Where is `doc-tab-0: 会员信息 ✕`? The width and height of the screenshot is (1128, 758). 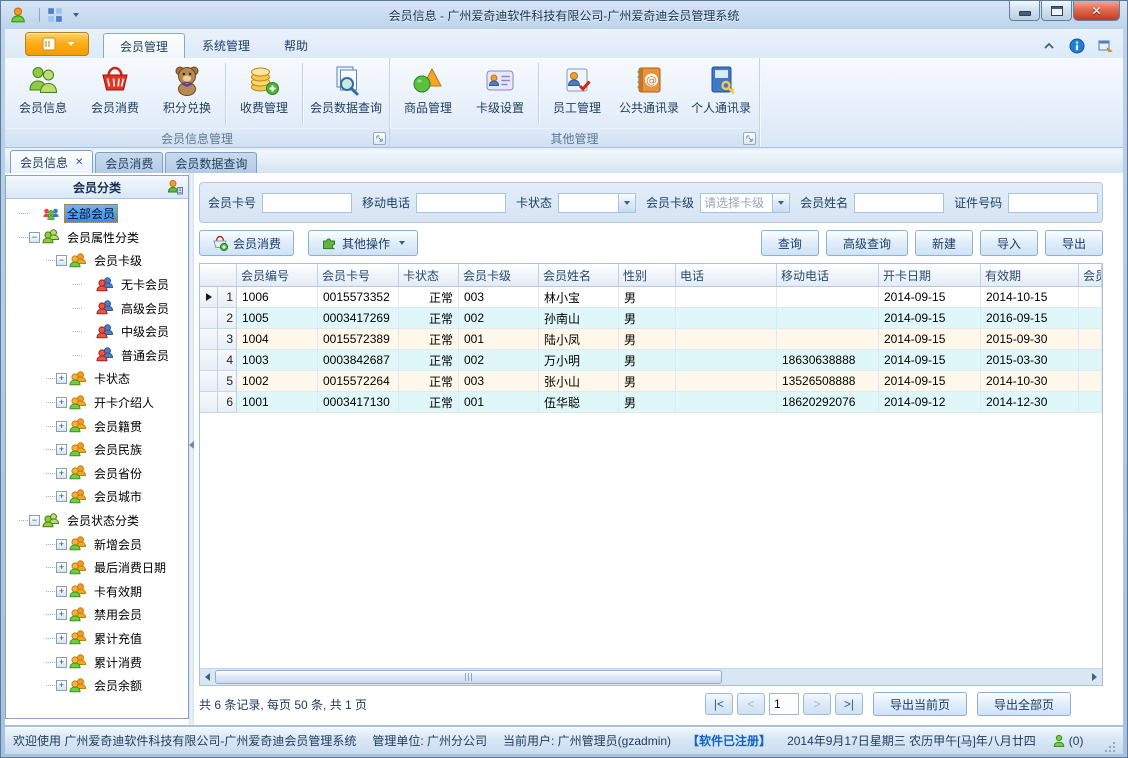
doc-tab-0: 会员信息 ✕ is located at coordinates (52, 162).